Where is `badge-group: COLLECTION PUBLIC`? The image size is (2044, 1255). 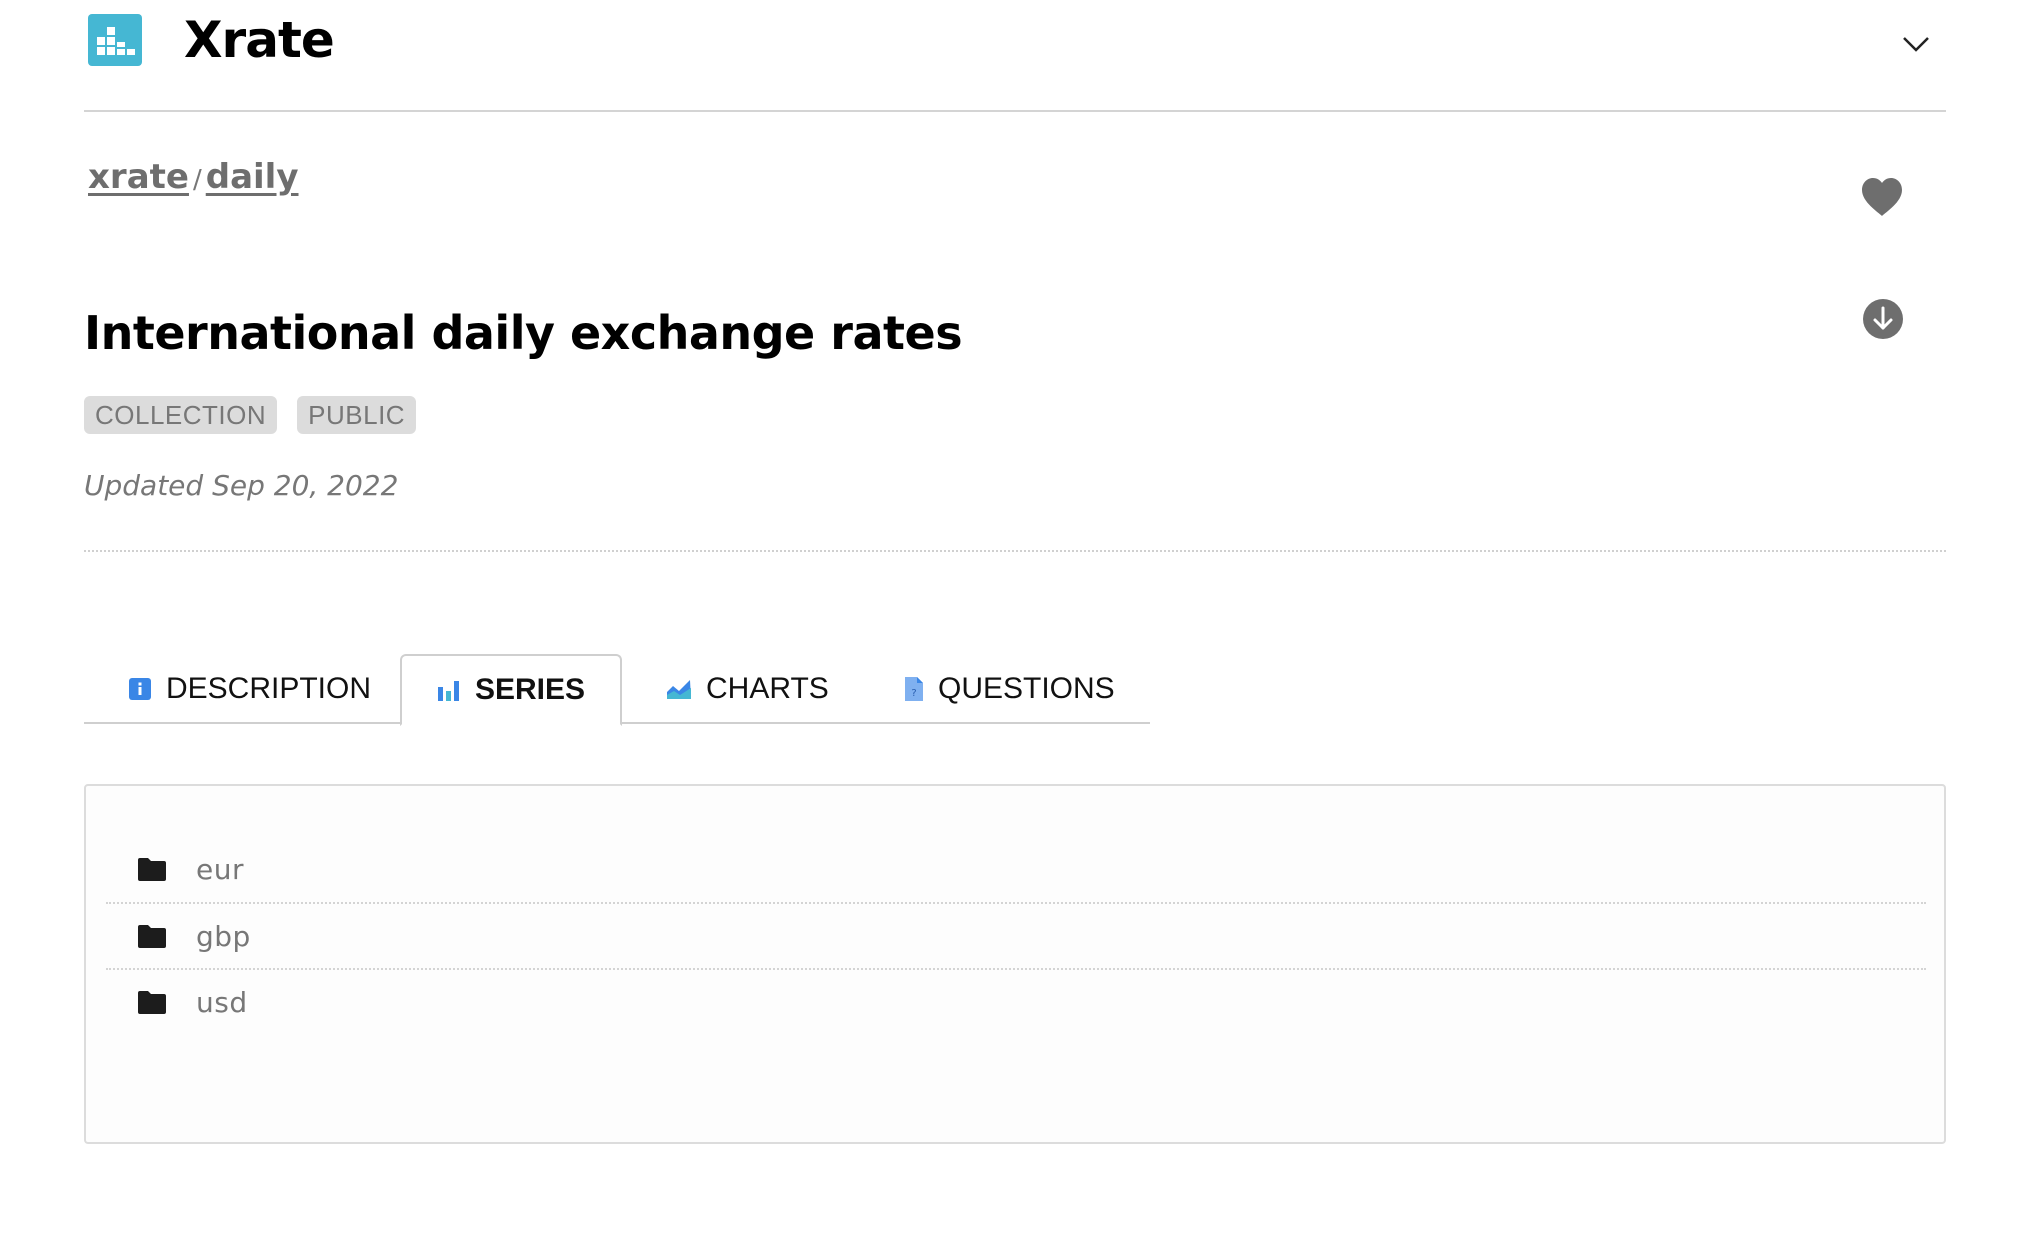
badge-group: COLLECTION PUBLIC is located at coordinates (250, 415).